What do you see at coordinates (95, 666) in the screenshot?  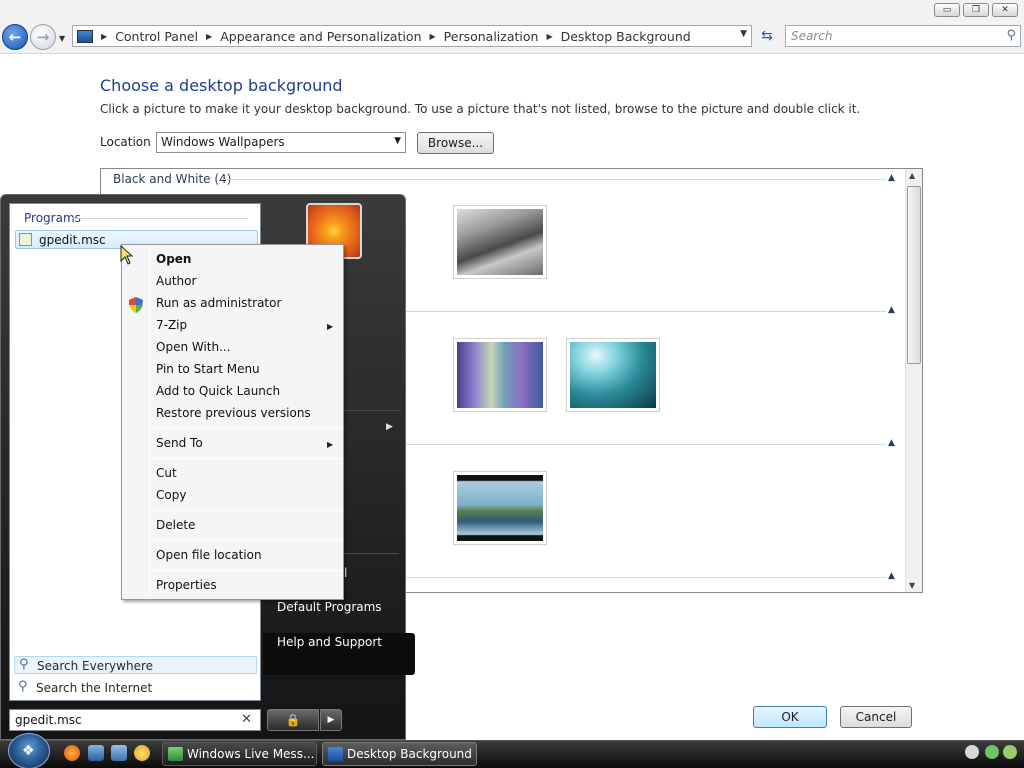 I see `search-everywhere-label: Search Everywhere` at bounding box center [95, 666].